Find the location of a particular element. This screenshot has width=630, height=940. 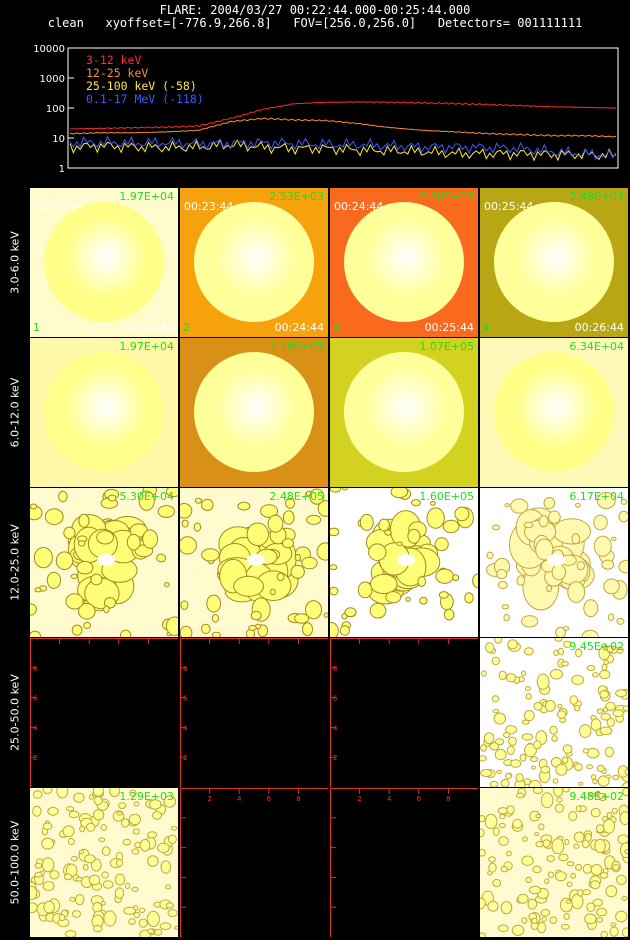

image-panel: 2.53E+03 00:23:44 00:24:44 2 is located at coordinates (254, 262).